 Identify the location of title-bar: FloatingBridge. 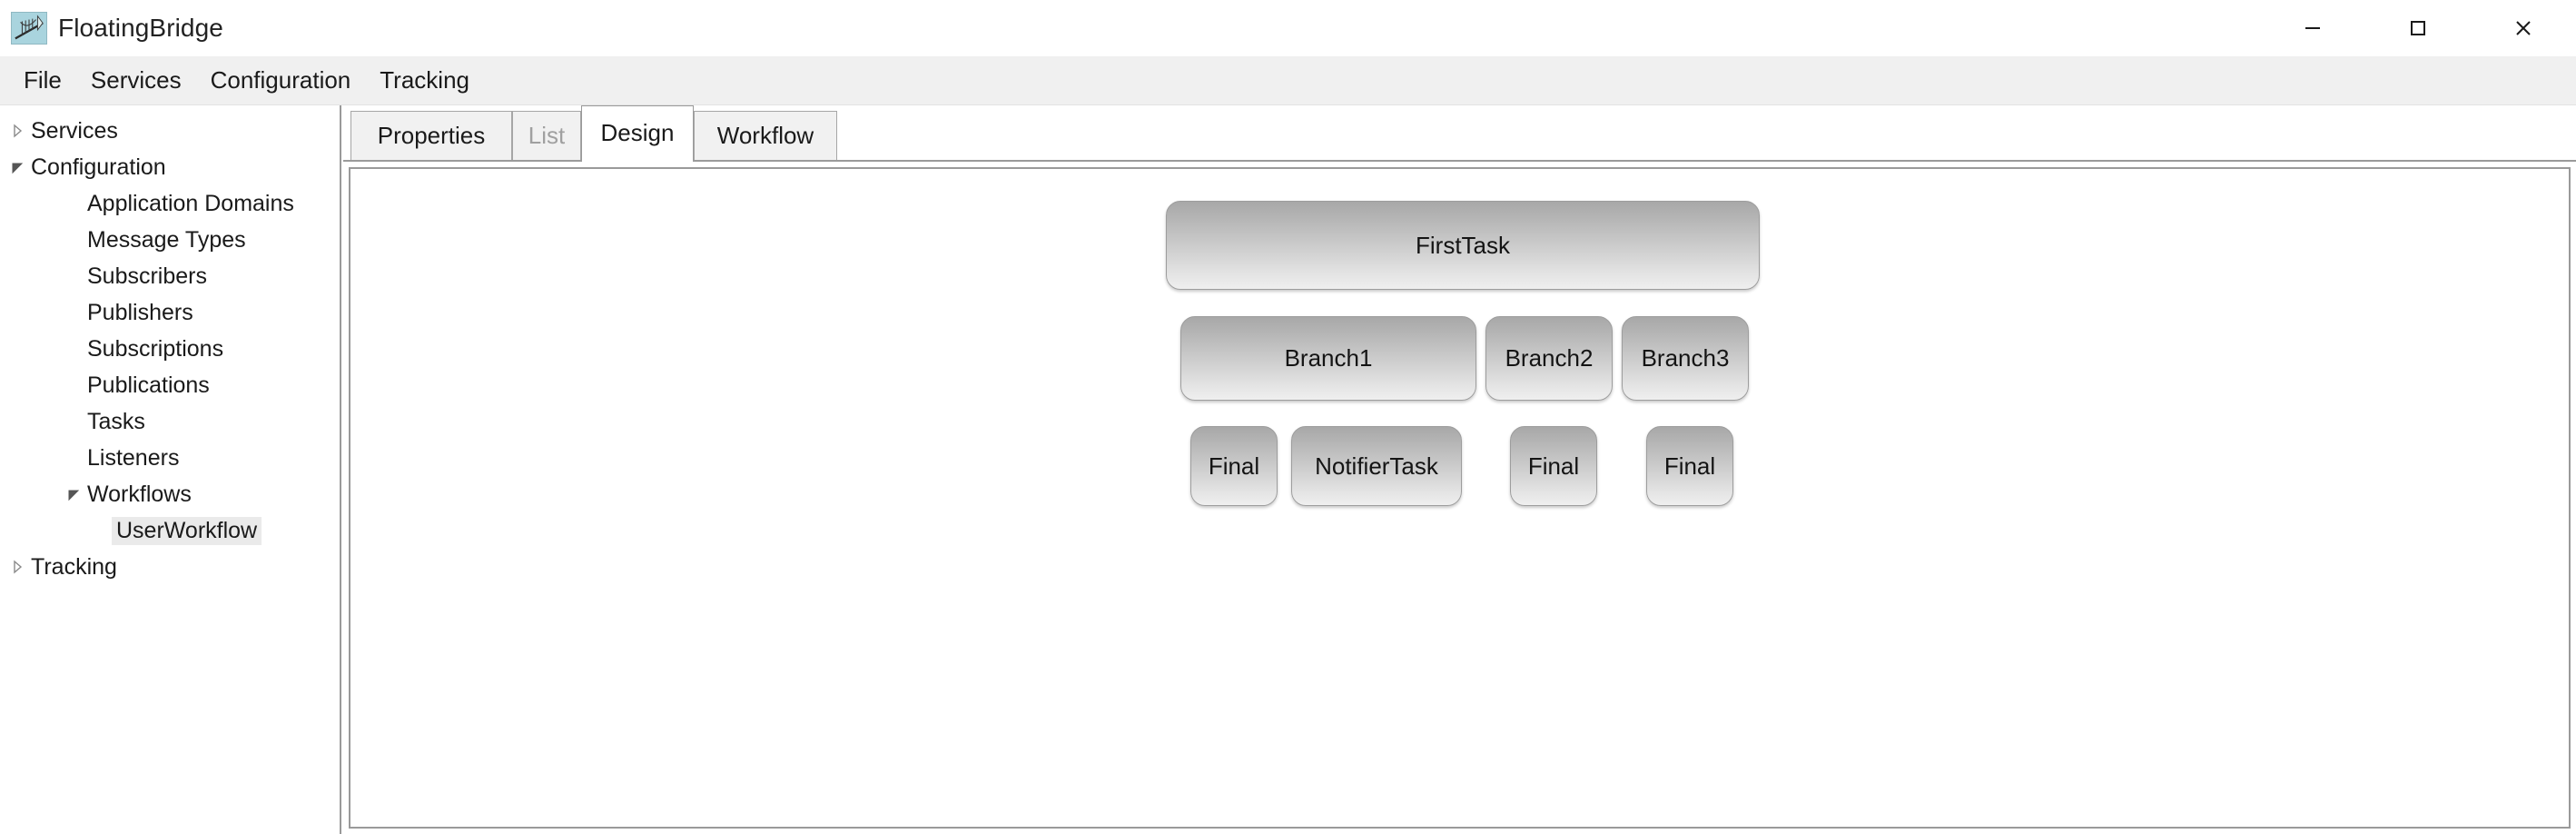
(1288, 28).